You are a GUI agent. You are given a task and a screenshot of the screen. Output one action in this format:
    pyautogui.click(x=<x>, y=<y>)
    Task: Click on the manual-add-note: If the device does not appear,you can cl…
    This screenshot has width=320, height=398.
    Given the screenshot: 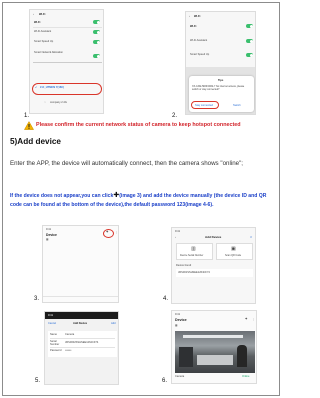 What is the action you would take?
    pyautogui.click(x=141, y=200)
    